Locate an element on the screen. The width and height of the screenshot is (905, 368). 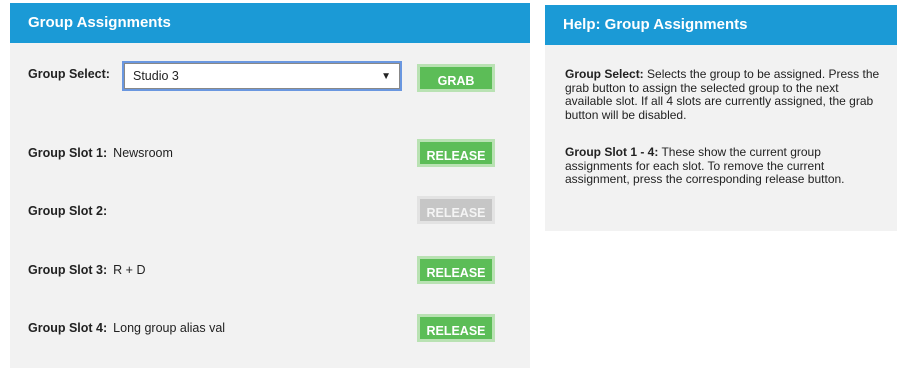
help-term: Group Slot 1 - 4: is located at coordinates (612, 152).